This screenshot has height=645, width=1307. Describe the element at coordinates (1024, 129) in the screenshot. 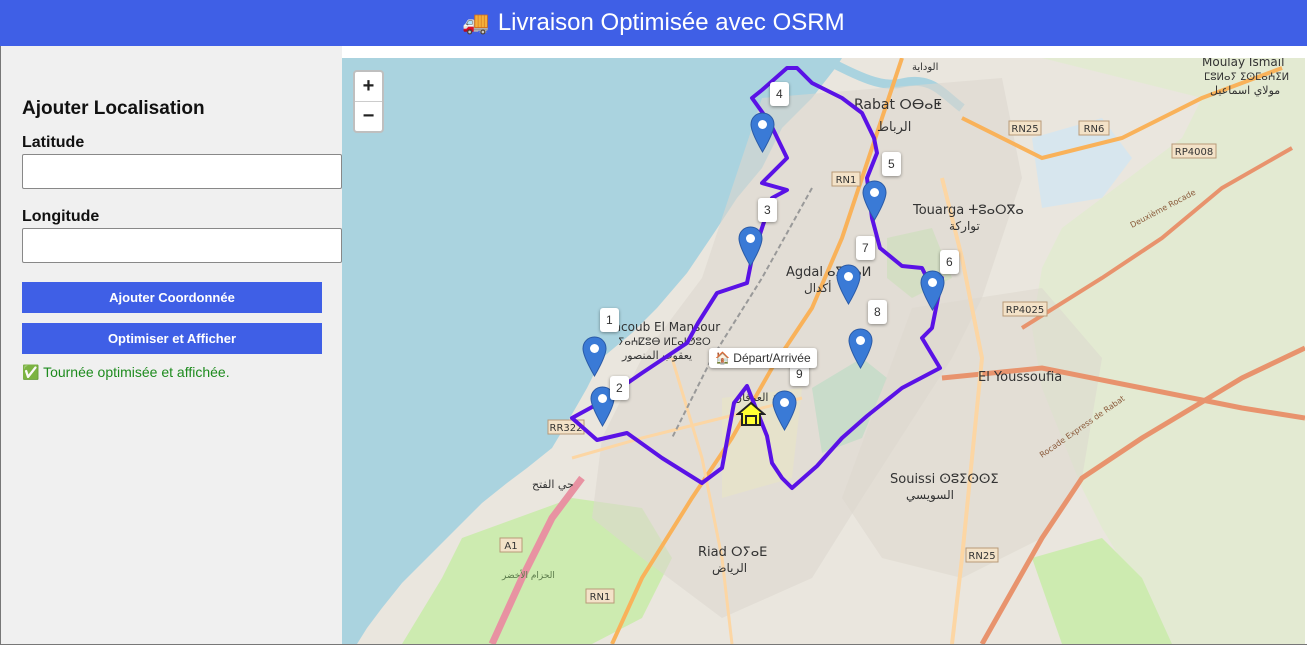

I see `shield-rn25-a: RN25` at that location.